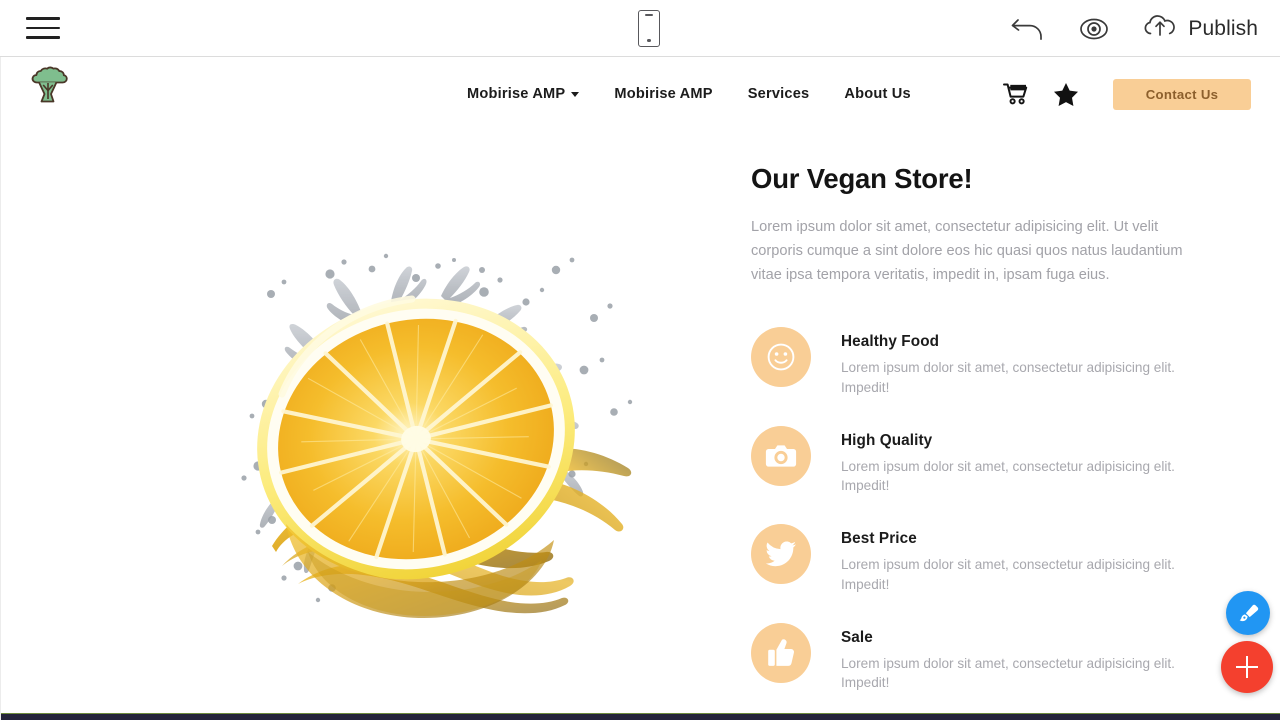 This screenshot has width=1280, height=720. Describe the element at coordinates (1223, 28) in the screenshot. I see `publish-label: Publish` at that location.